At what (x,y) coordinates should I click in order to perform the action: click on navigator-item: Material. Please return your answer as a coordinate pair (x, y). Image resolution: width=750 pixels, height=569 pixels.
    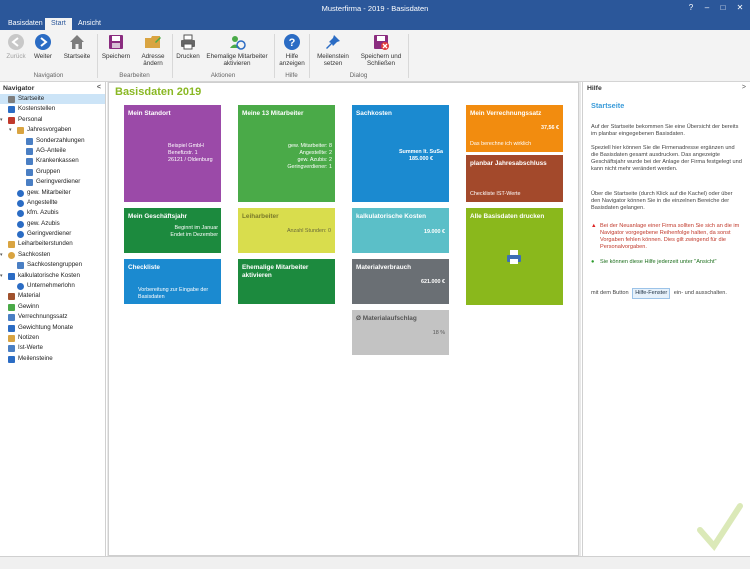
    Looking at the image, I should click on (52, 296).